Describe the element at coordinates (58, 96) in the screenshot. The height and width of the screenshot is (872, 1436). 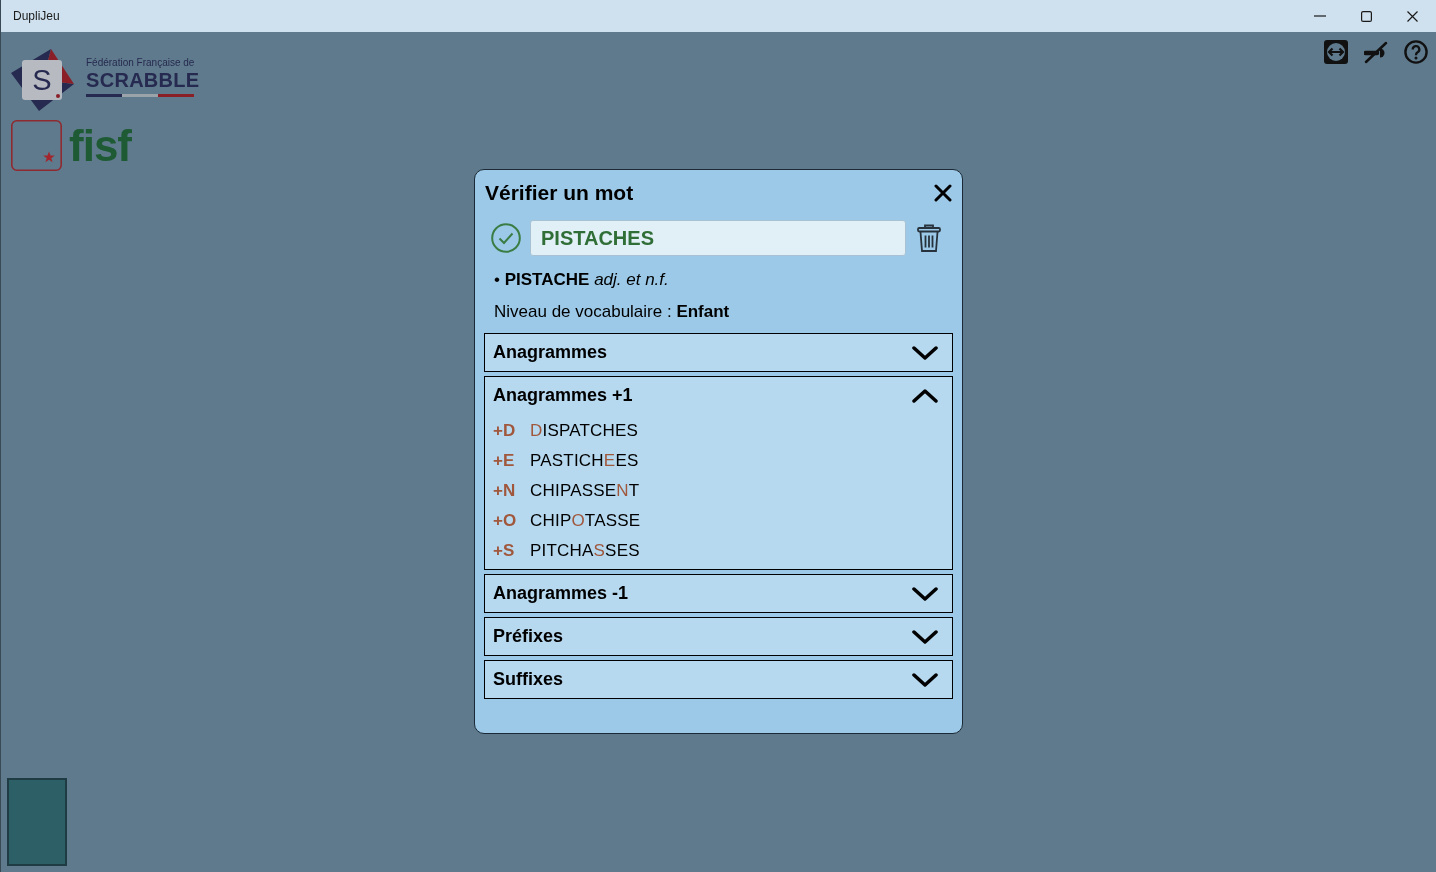
I see `dot-icon` at that location.